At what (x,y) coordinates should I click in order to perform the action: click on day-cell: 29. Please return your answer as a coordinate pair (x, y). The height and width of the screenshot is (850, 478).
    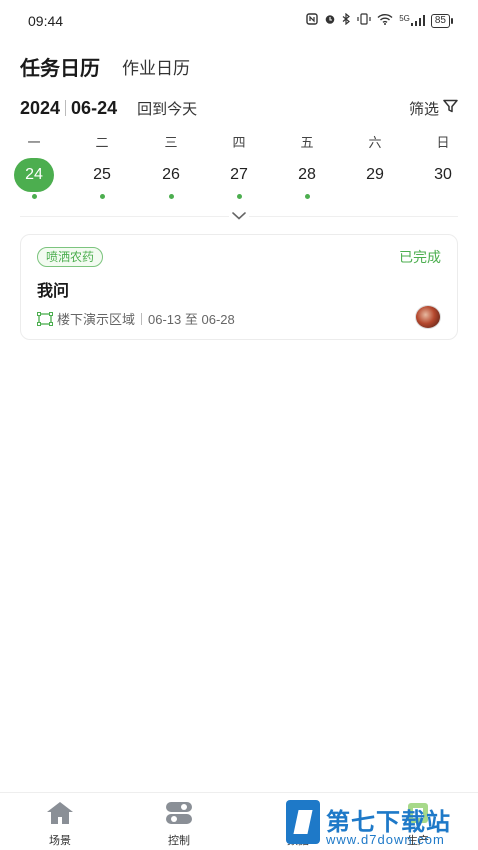
    Looking at the image, I should click on (375, 175).